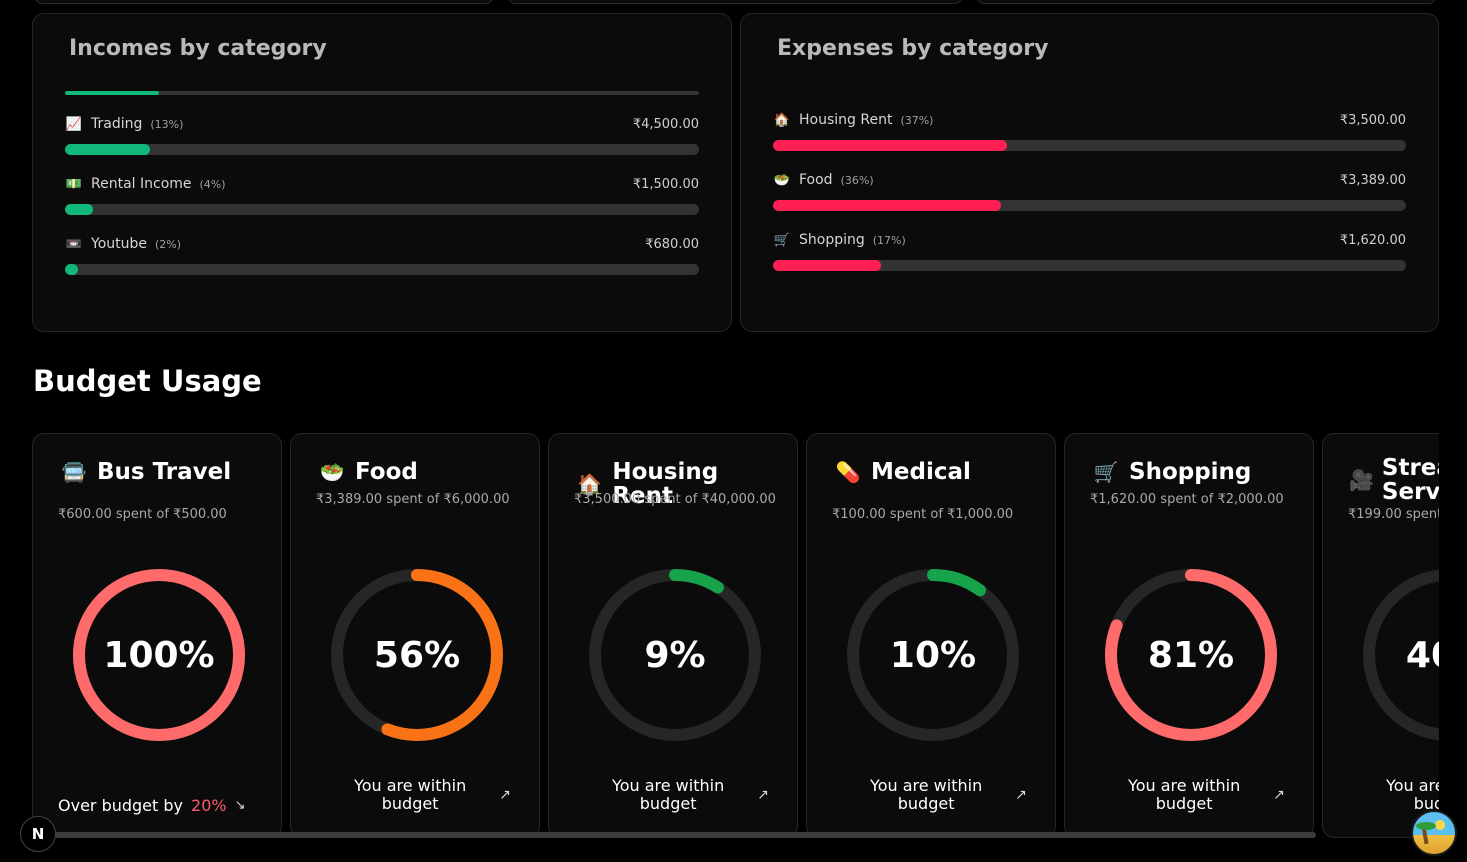 The image size is (1467, 862). What do you see at coordinates (1187, 499) in the screenshot?
I see `budget-card-spent: ₹1,620.00 spent of ₹2,000.00` at bounding box center [1187, 499].